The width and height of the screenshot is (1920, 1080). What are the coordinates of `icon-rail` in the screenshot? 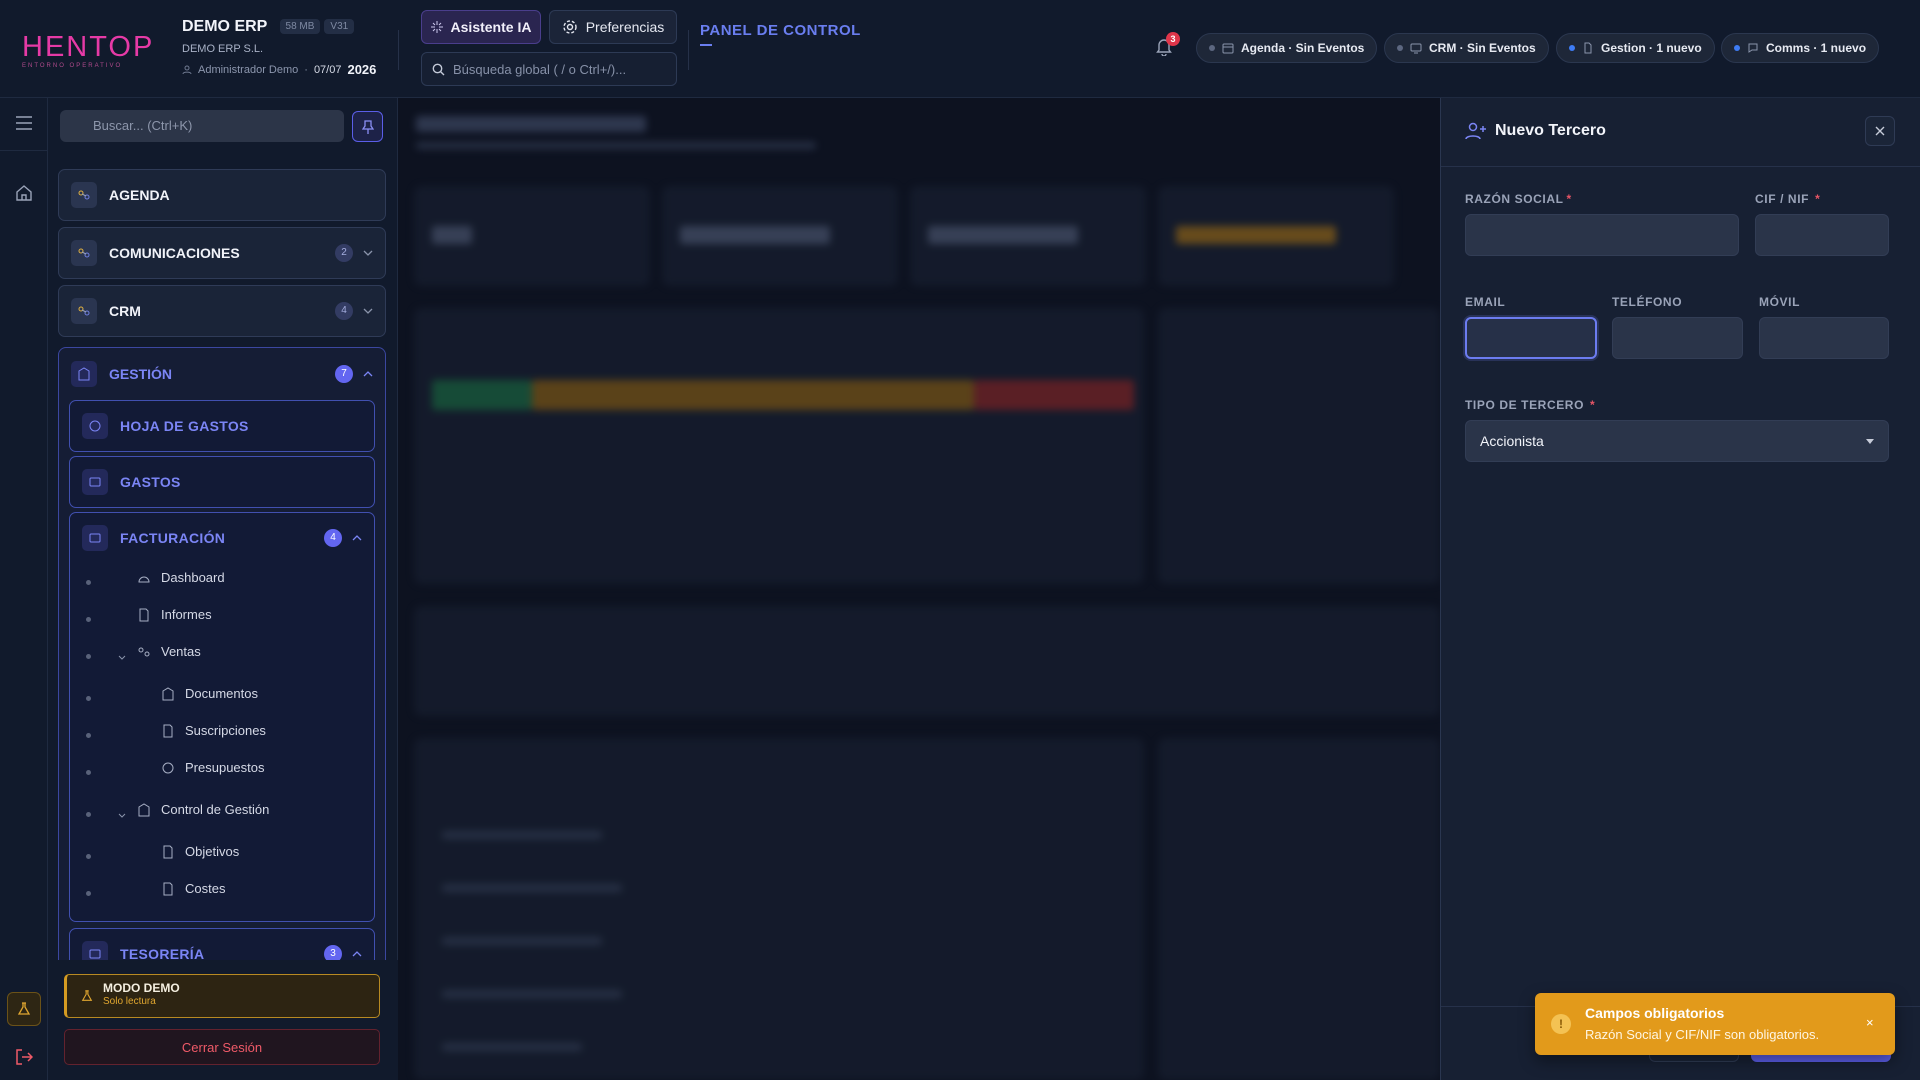 It's located at (24, 589).